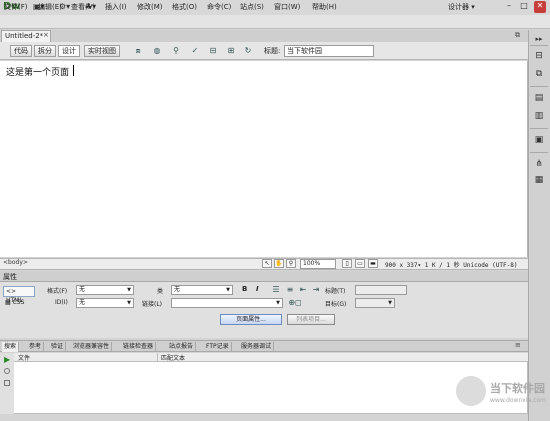  I want to click on col-file: 文件, so click(24, 357).